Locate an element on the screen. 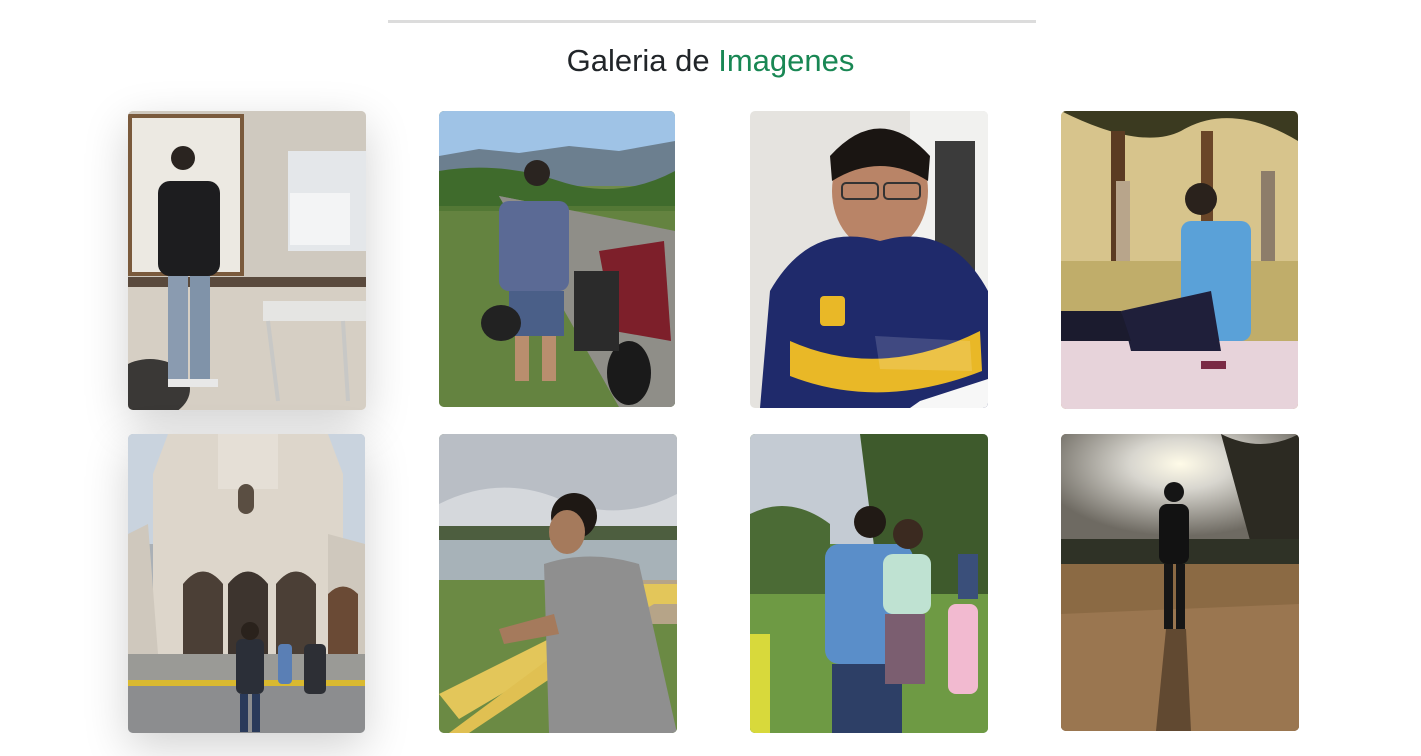 Image resolution: width=1421 pixels, height=756 pixels. photo-church-facade is located at coordinates (246, 583).